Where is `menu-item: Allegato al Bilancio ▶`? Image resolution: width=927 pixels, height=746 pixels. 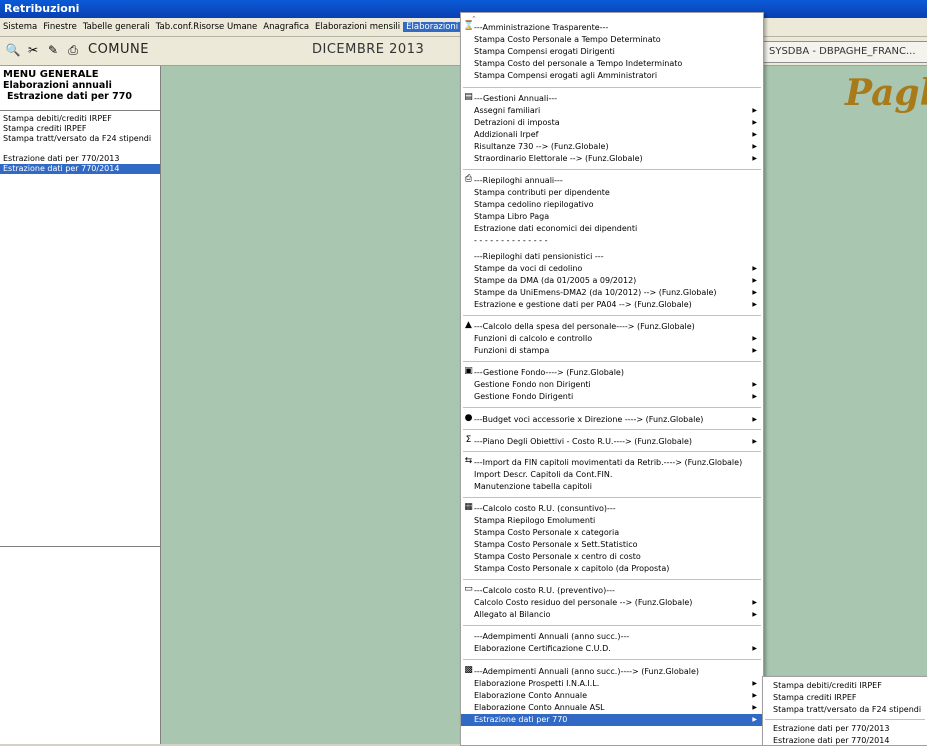
menu-item: Allegato al Bilancio ▶ is located at coordinates (612, 615).